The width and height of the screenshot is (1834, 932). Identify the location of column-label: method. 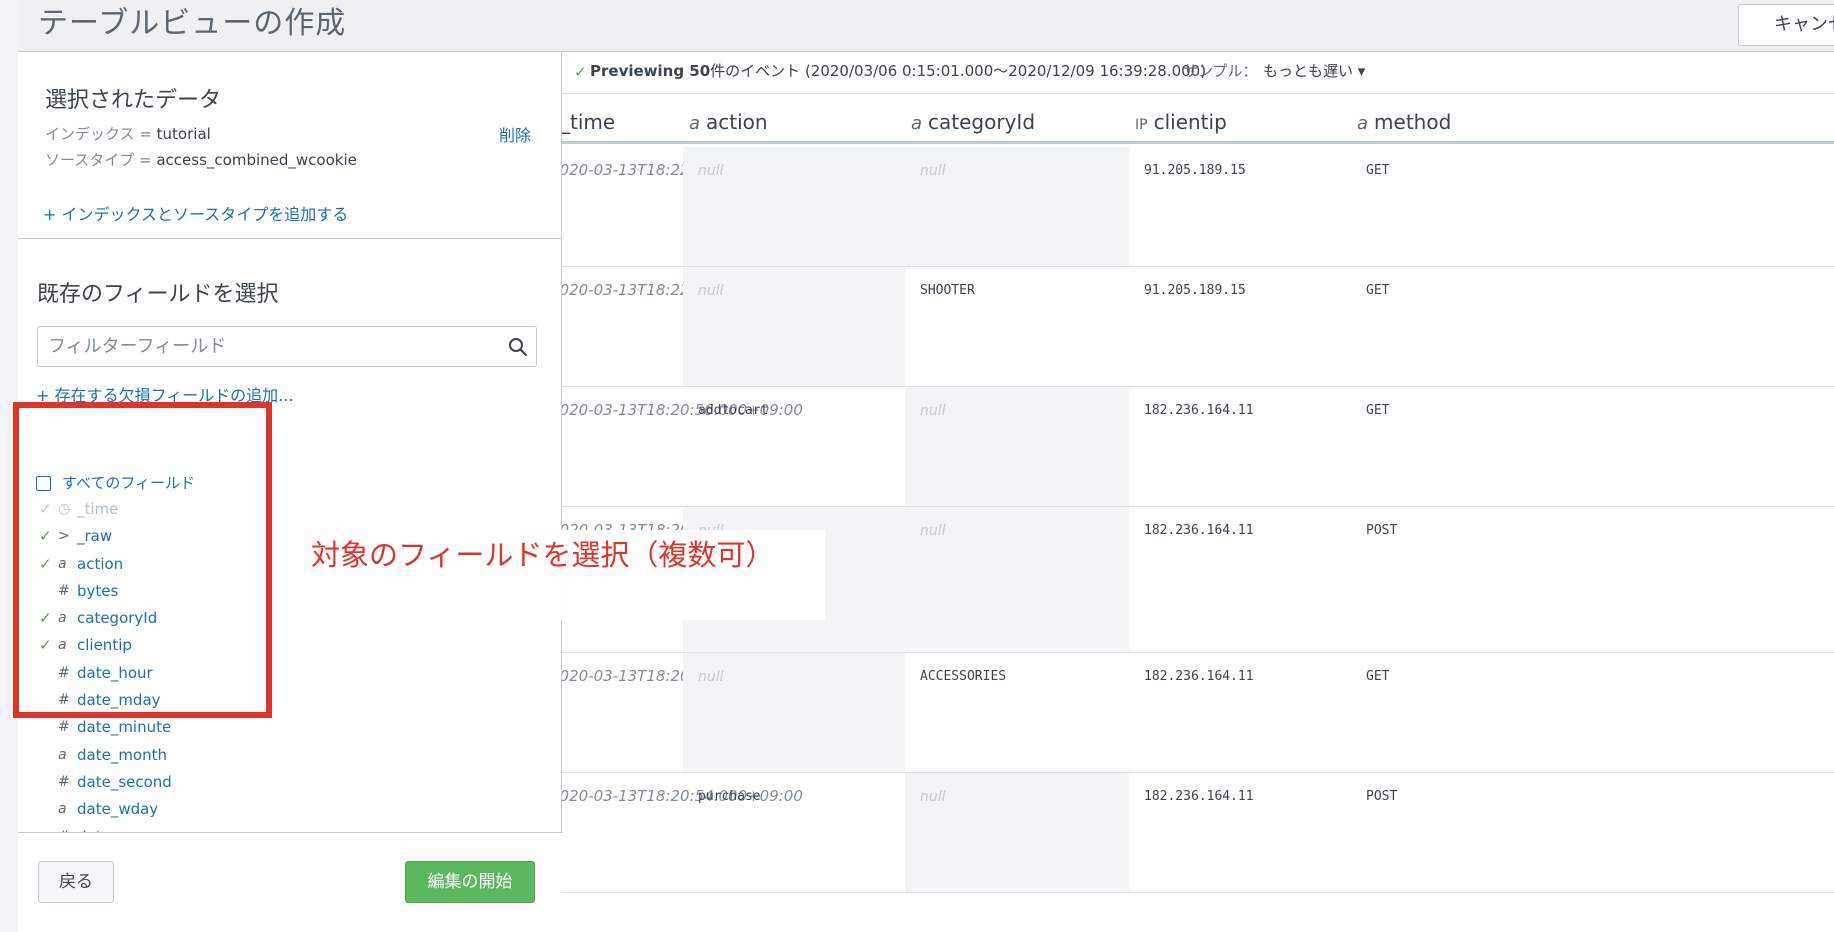
(1413, 122).